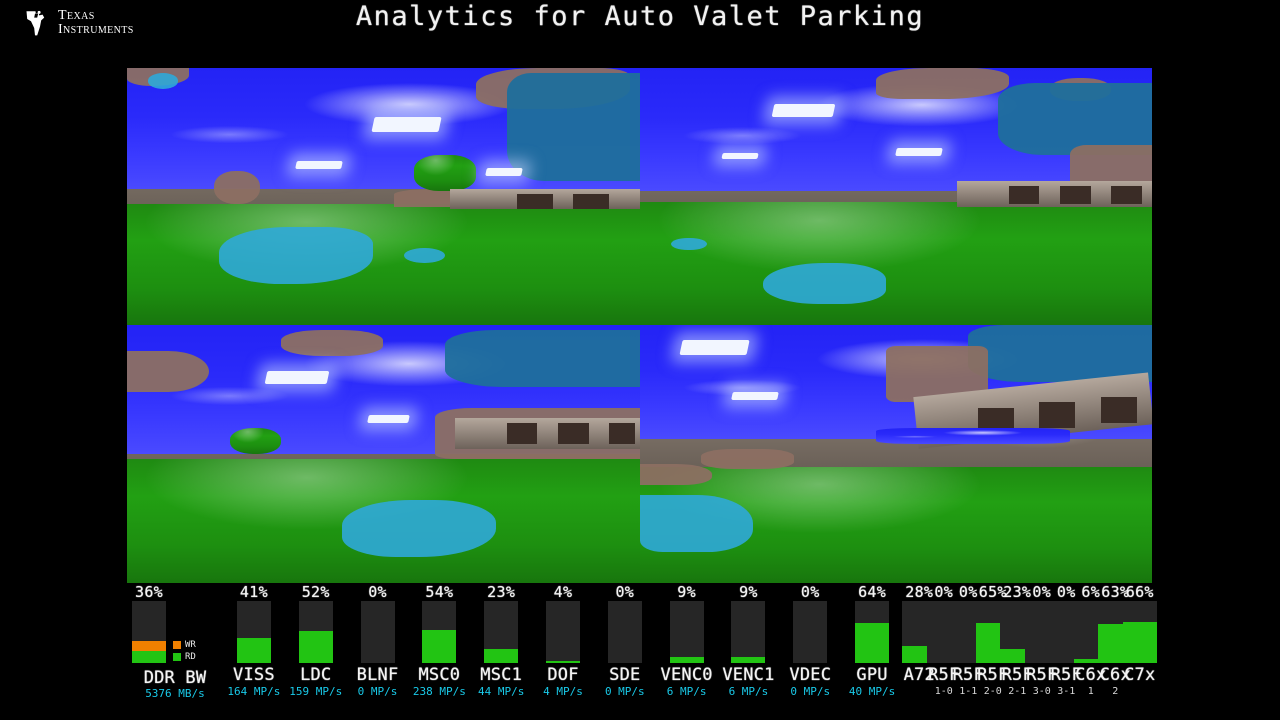  I want to click on ddr-throughput-label: 5376 MB/s, so click(175, 693).